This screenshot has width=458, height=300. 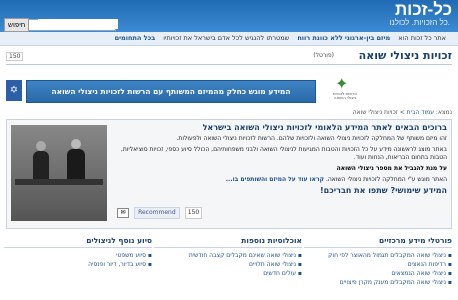 I want to click on title-divider, so click(x=229, y=64).